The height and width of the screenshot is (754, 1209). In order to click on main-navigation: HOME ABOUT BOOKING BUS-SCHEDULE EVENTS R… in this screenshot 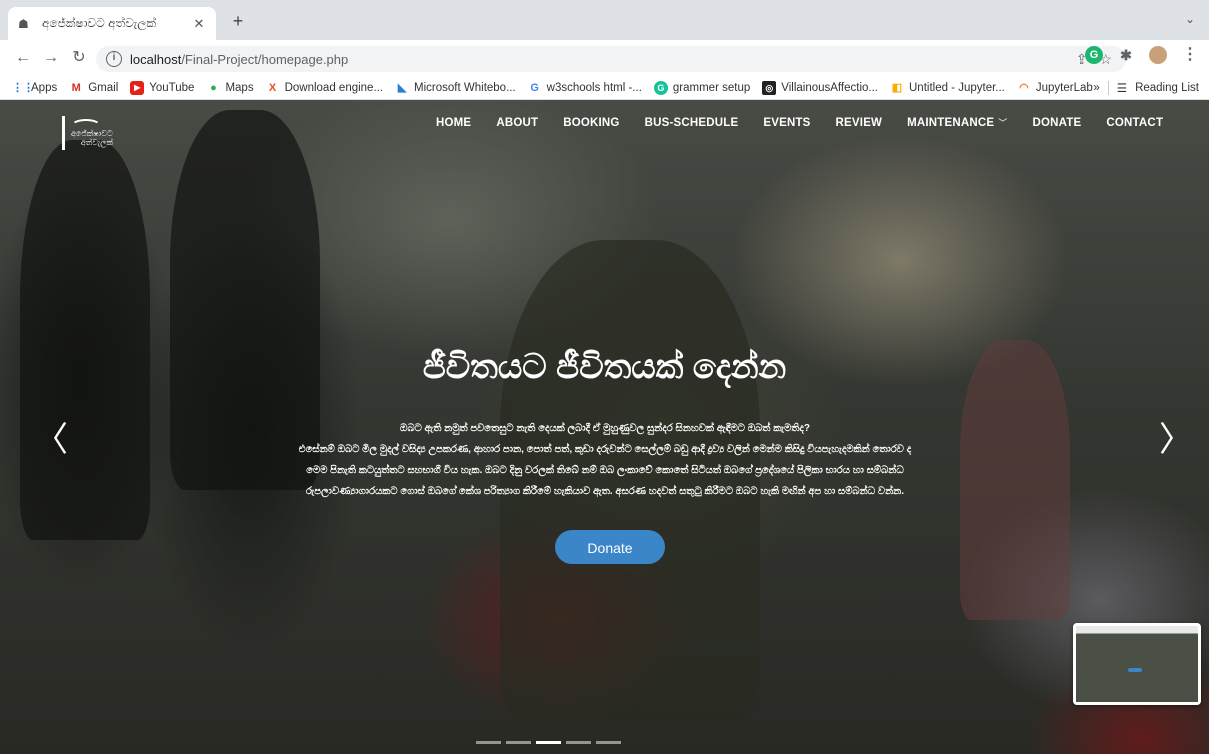, I will do `click(812, 122)`.